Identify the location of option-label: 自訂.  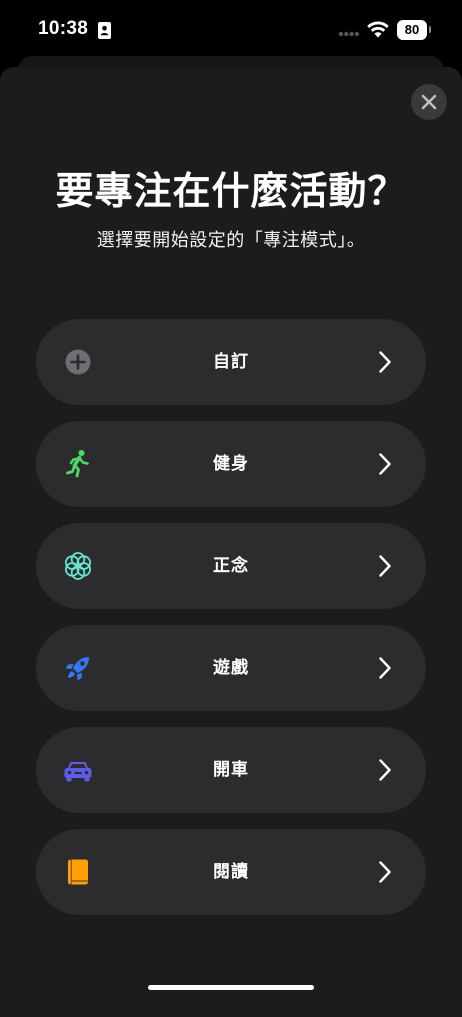
(231, 362).